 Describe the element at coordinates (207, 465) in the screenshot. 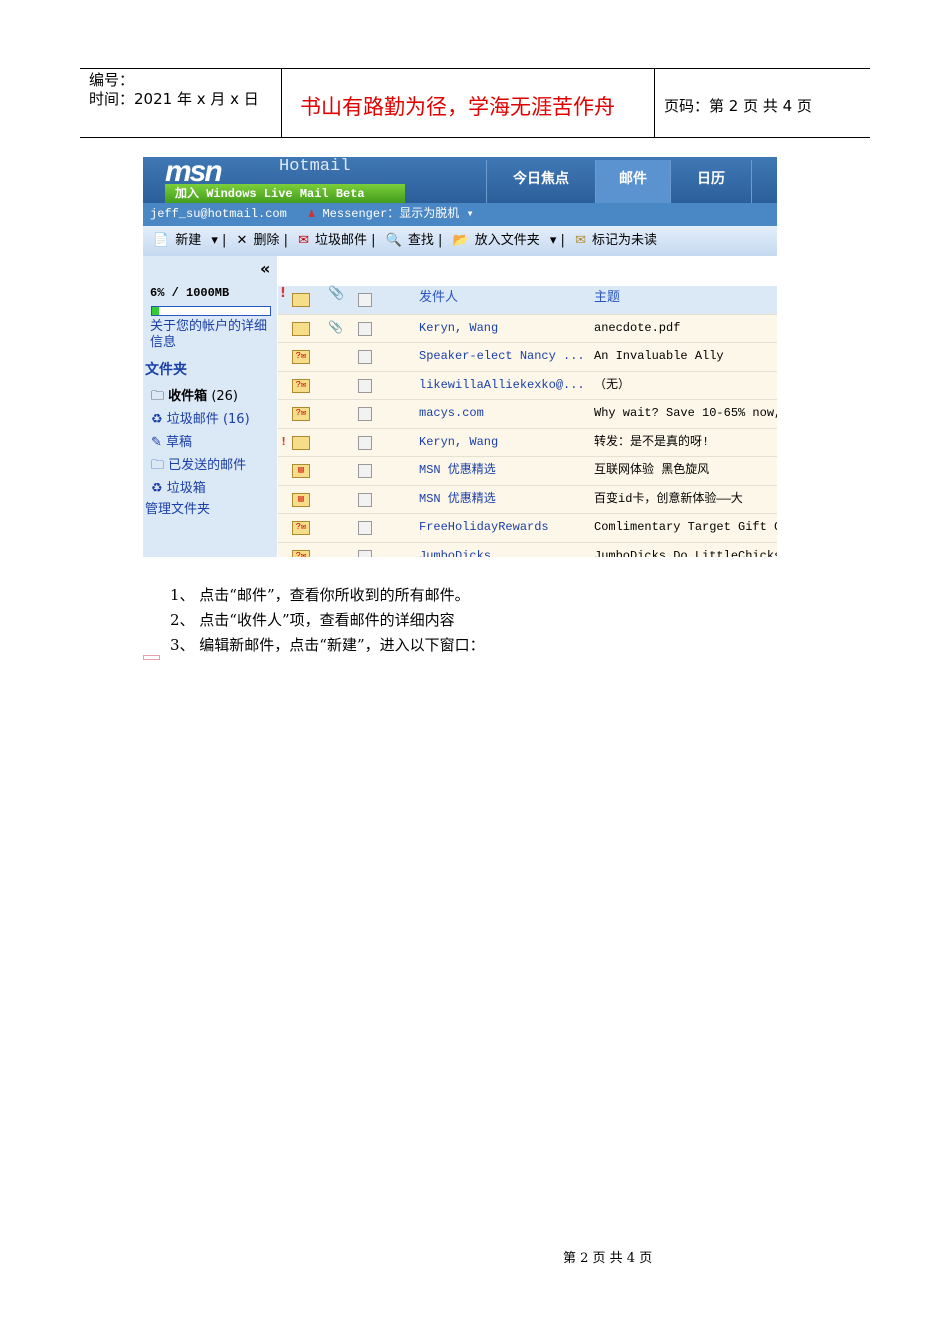

I see `folder-label: 已发送的邮件` at that location.